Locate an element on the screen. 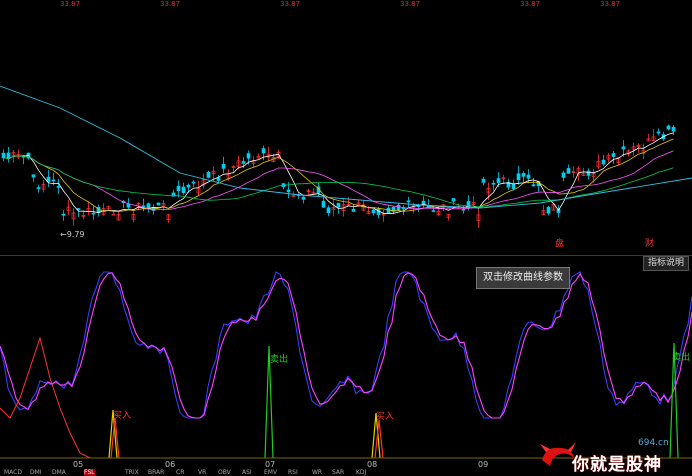 The image size is (692, 476). tab: EMV is located at coordinates (270, 472).